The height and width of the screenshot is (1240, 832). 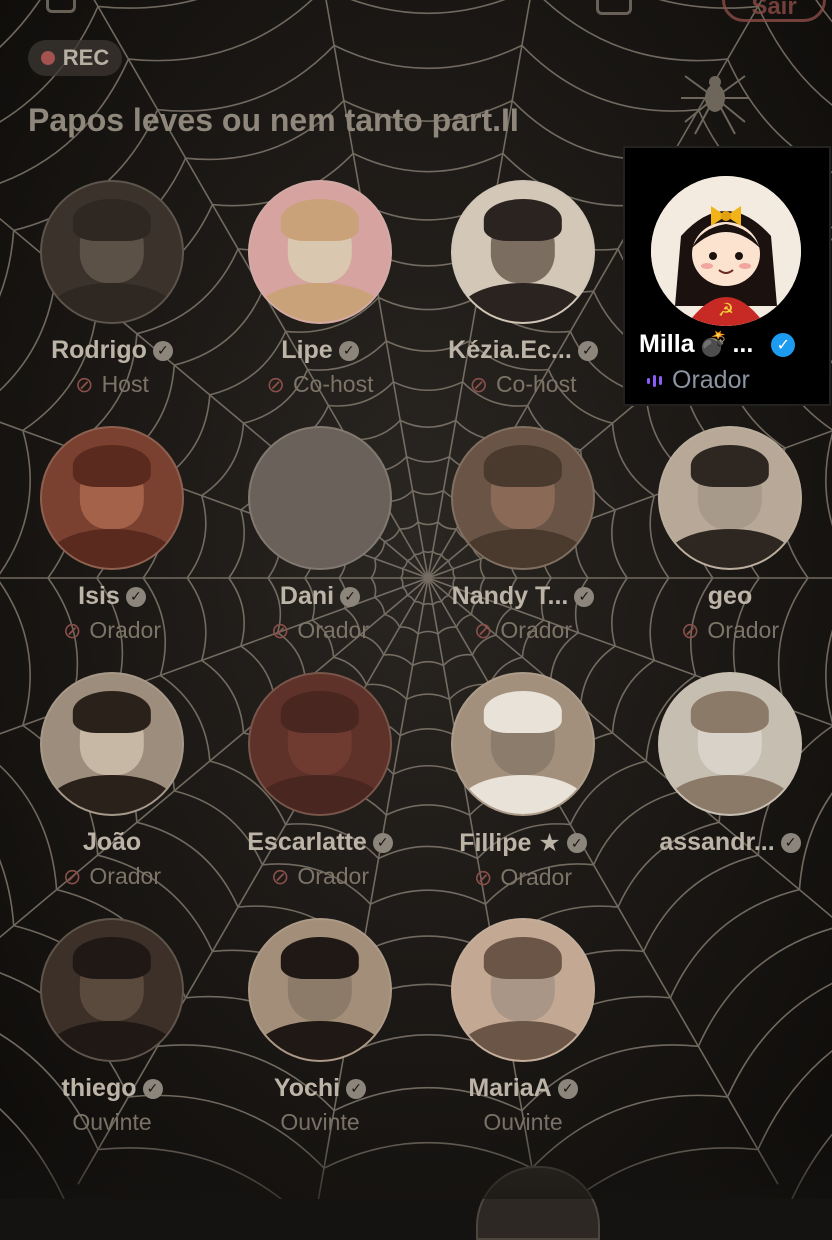 I want to click on participant-name: geo, so click(x=730, y=596).